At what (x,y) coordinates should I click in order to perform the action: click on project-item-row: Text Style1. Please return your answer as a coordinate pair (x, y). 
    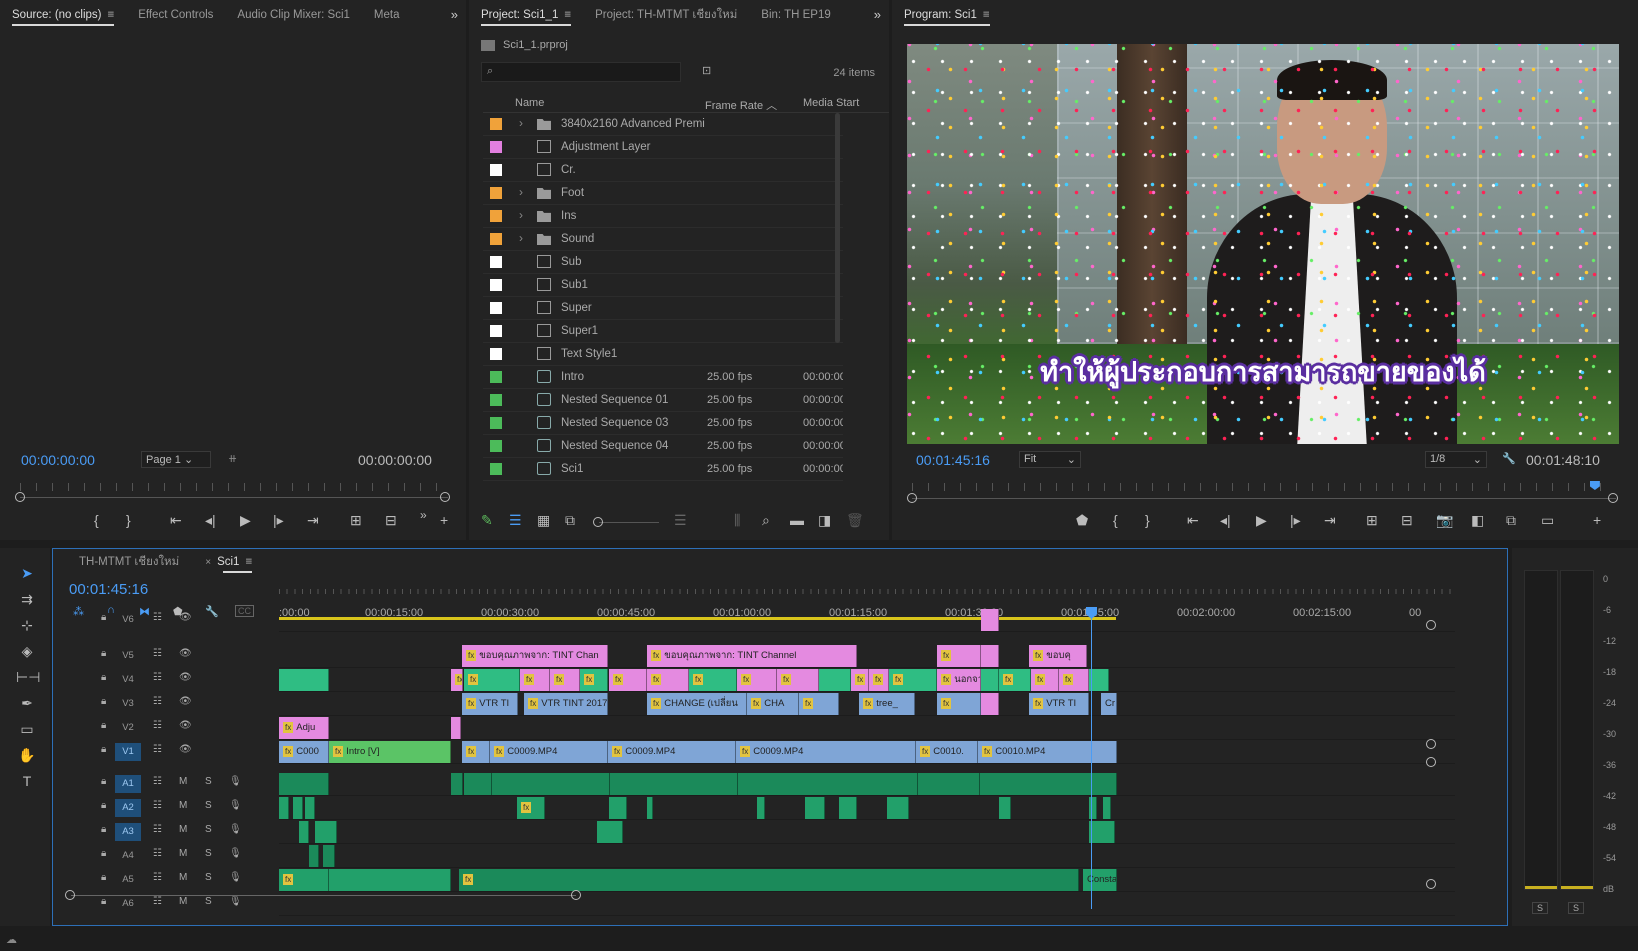
    Looking at the image, I should click on (663, 354).